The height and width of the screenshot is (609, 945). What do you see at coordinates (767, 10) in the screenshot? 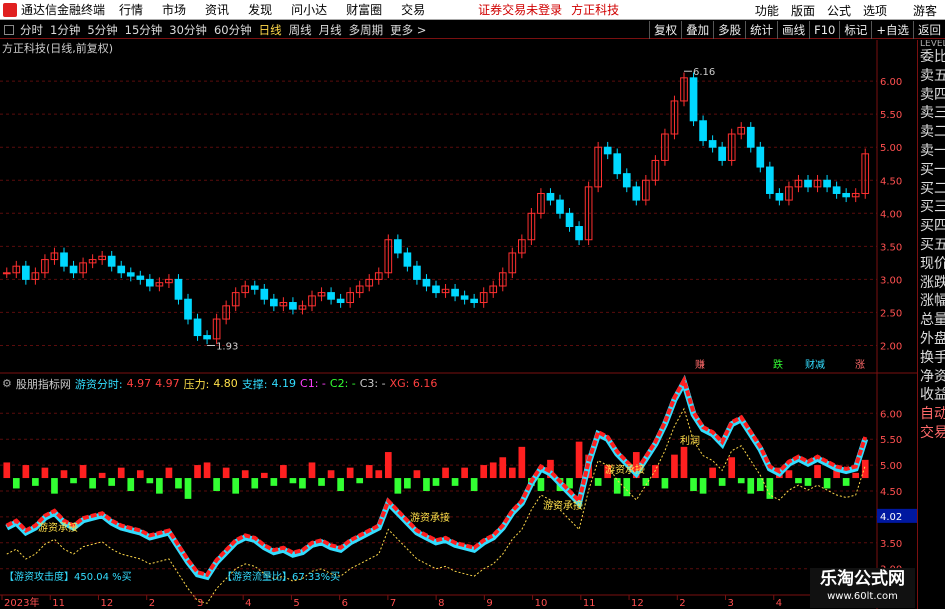
I see `menu-function: 功能` at bounding box center [767, 10].